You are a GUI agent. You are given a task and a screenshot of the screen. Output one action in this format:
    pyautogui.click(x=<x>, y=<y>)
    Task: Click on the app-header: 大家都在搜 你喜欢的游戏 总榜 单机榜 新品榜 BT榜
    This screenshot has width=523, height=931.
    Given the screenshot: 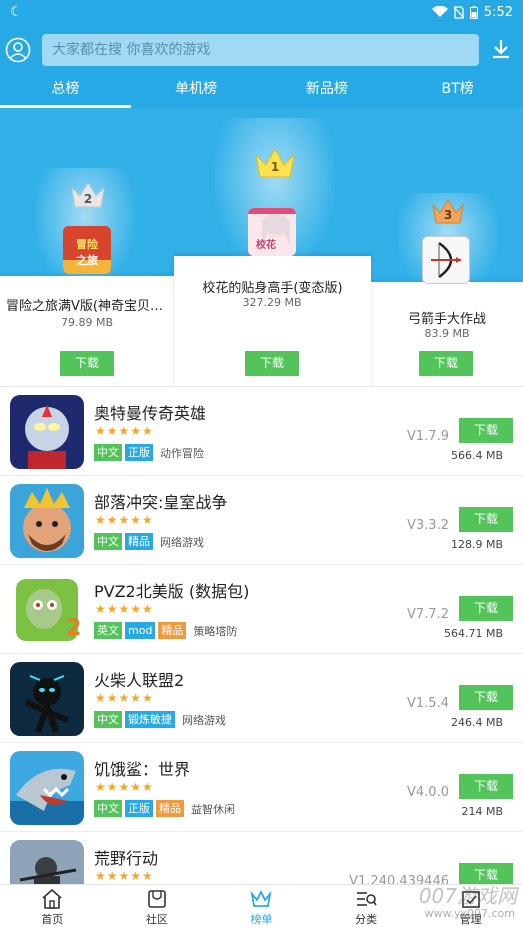 What is the action you would take?
    pyautogui.click(x=261, y=66)
    